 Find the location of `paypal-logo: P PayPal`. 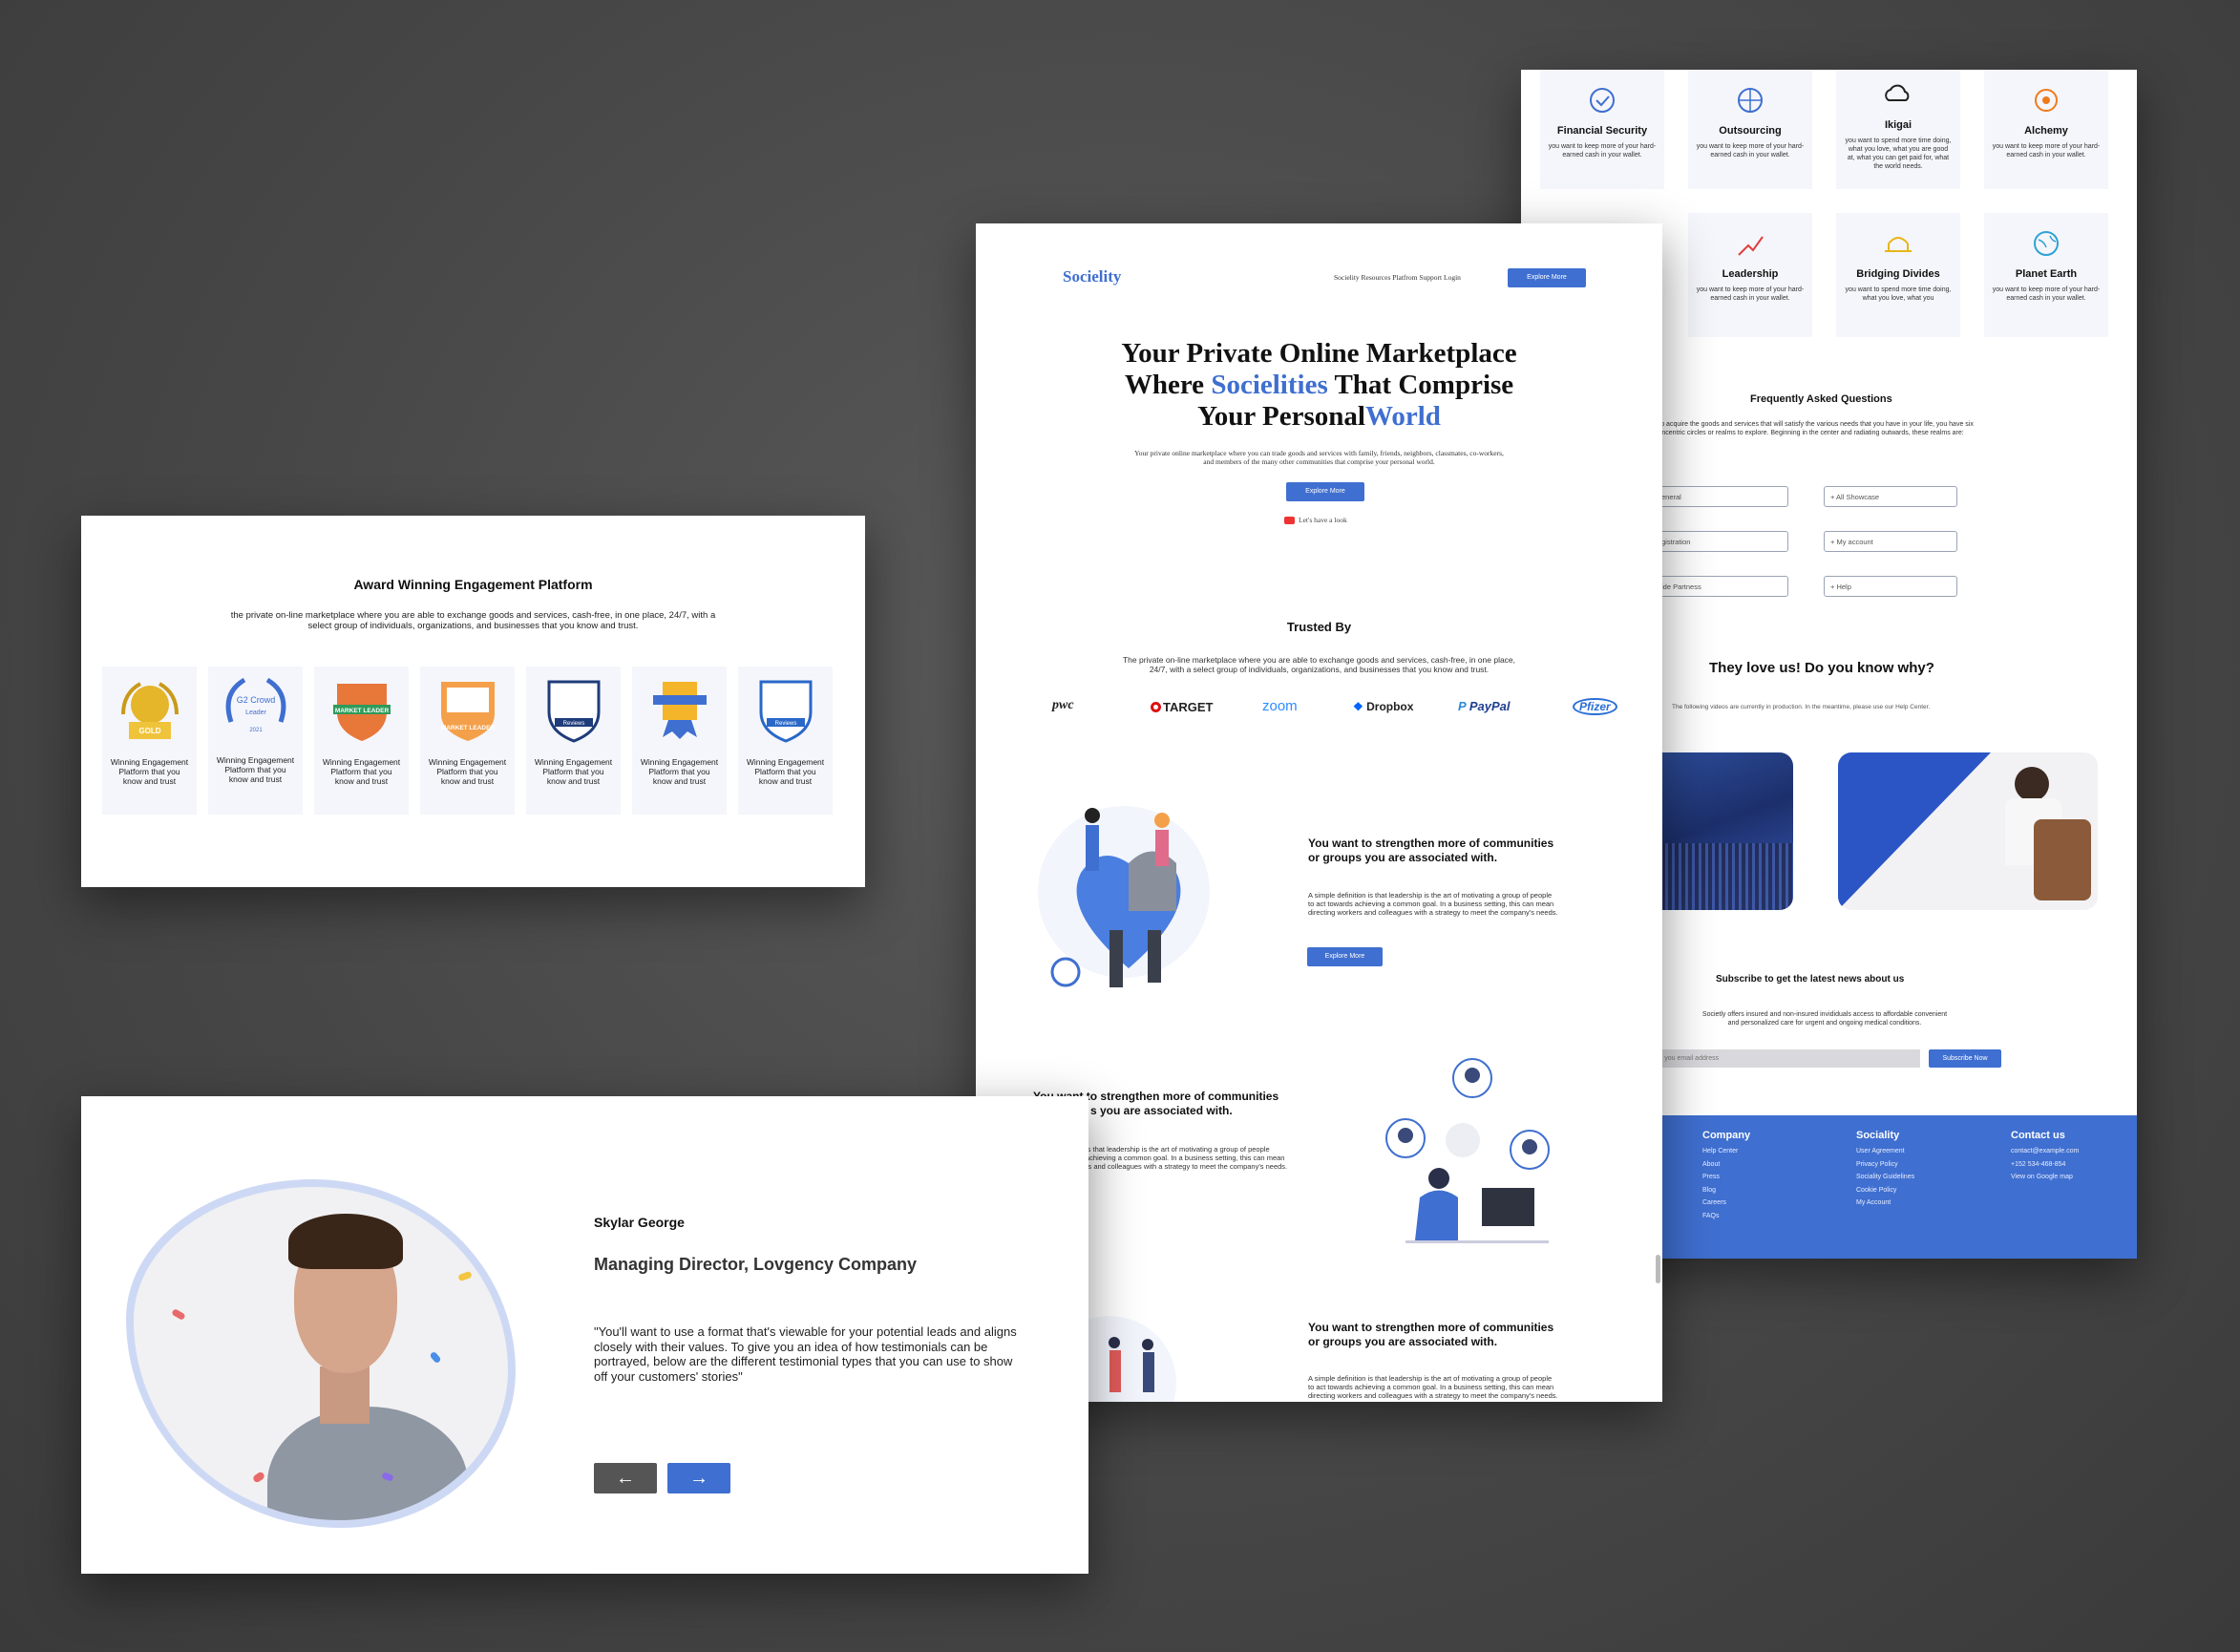

paypal-logo: P PayPal is located at coordinates (1484, 706).